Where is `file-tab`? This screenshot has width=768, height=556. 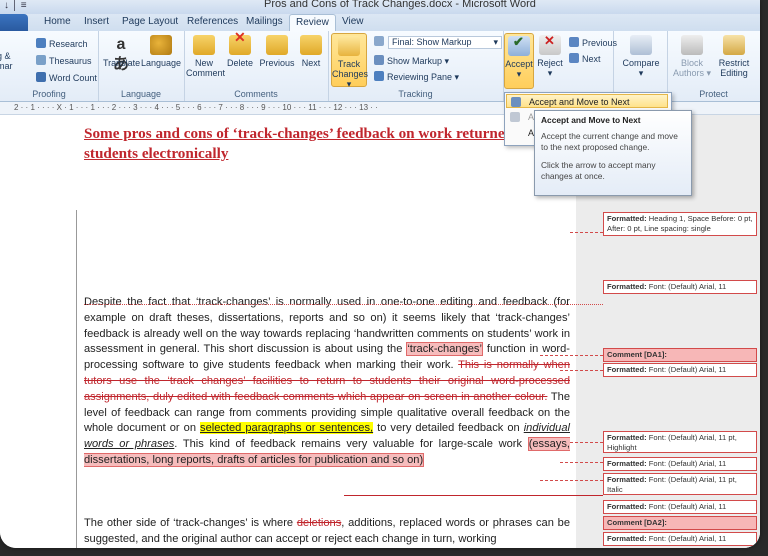 file-tab is located at coordinates (14, 22).